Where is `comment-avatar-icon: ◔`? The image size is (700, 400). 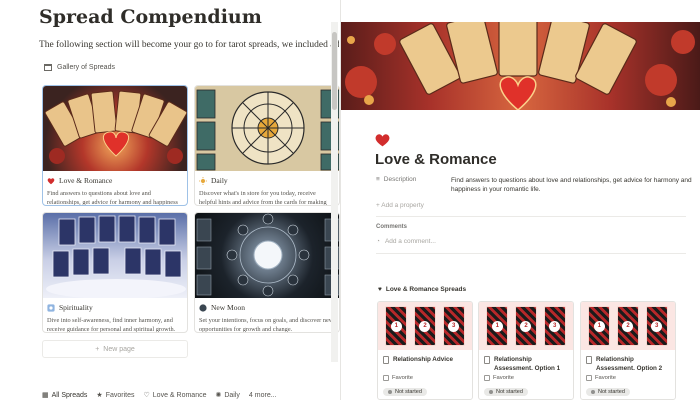
comment-avatar-icon: ◔ is located at coordinates (378, 241).